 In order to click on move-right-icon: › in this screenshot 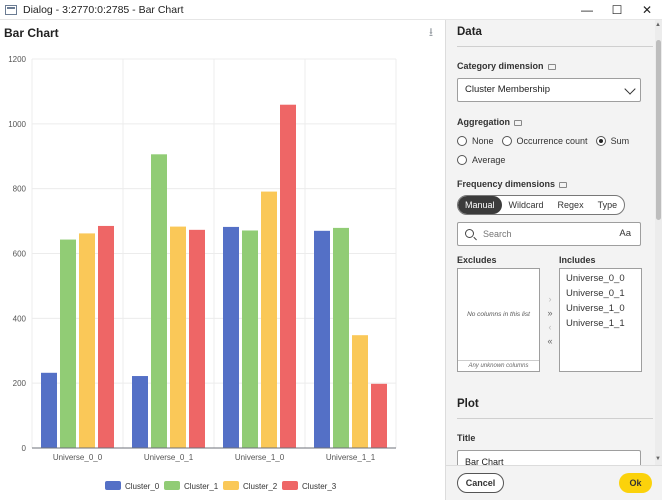, I will do `click(550, 299)`.